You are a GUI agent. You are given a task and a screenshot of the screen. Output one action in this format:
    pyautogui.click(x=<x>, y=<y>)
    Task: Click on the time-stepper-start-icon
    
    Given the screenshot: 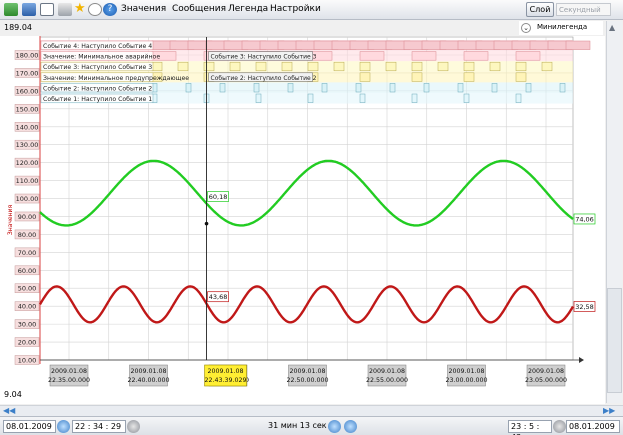 What is the action you would take?
    pyautogui.click(x=133, y=426)
    